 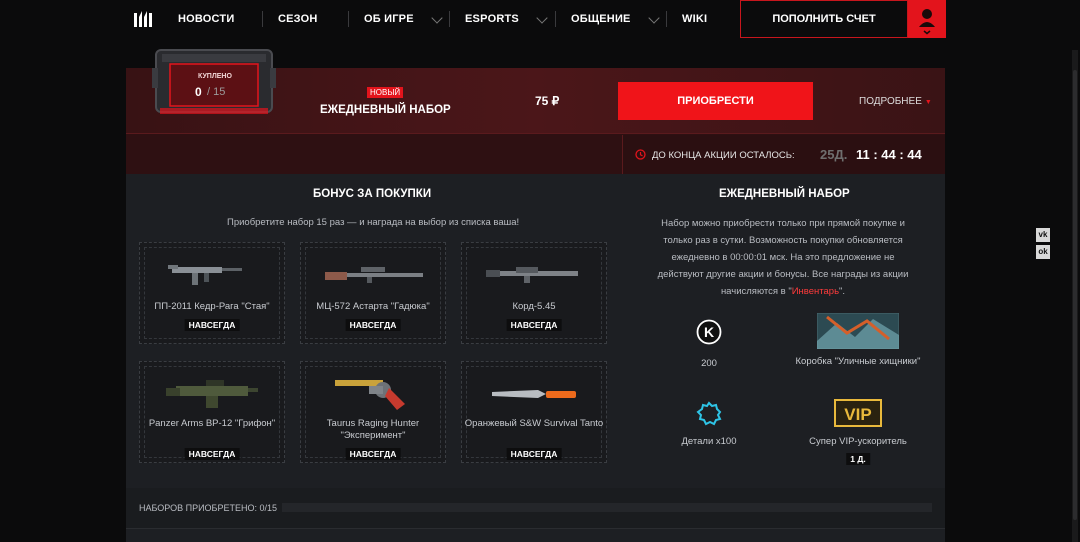 What do you see at coordinates (205, 275) in the screenshot?
I see `smg-icon` at bounding box center [205, 275].